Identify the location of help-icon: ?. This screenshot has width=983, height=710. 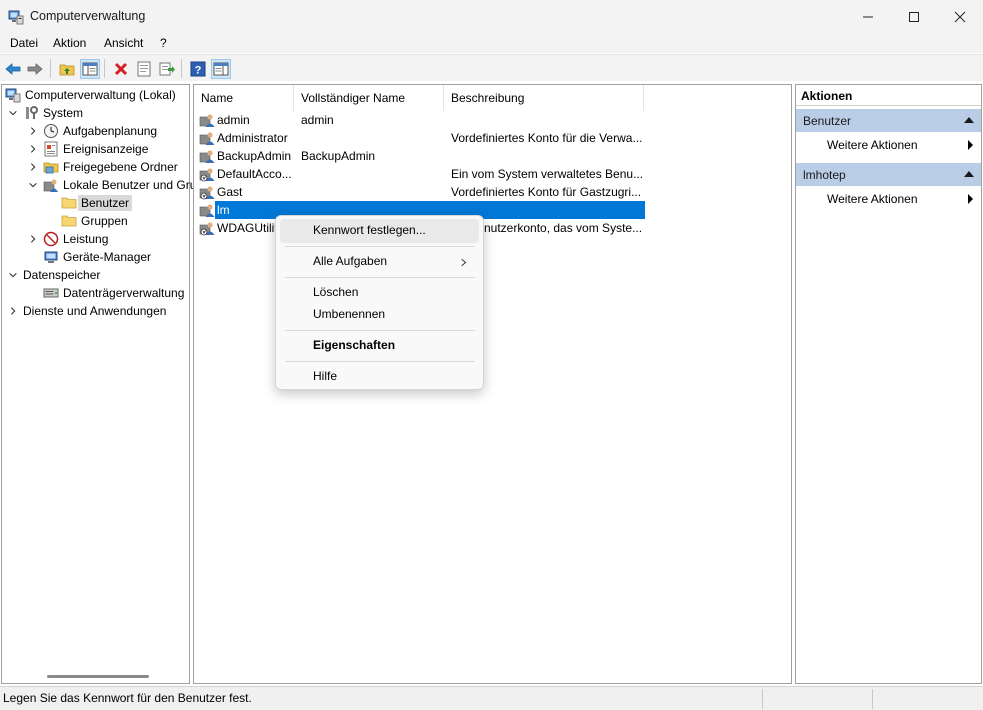
(198, 69).